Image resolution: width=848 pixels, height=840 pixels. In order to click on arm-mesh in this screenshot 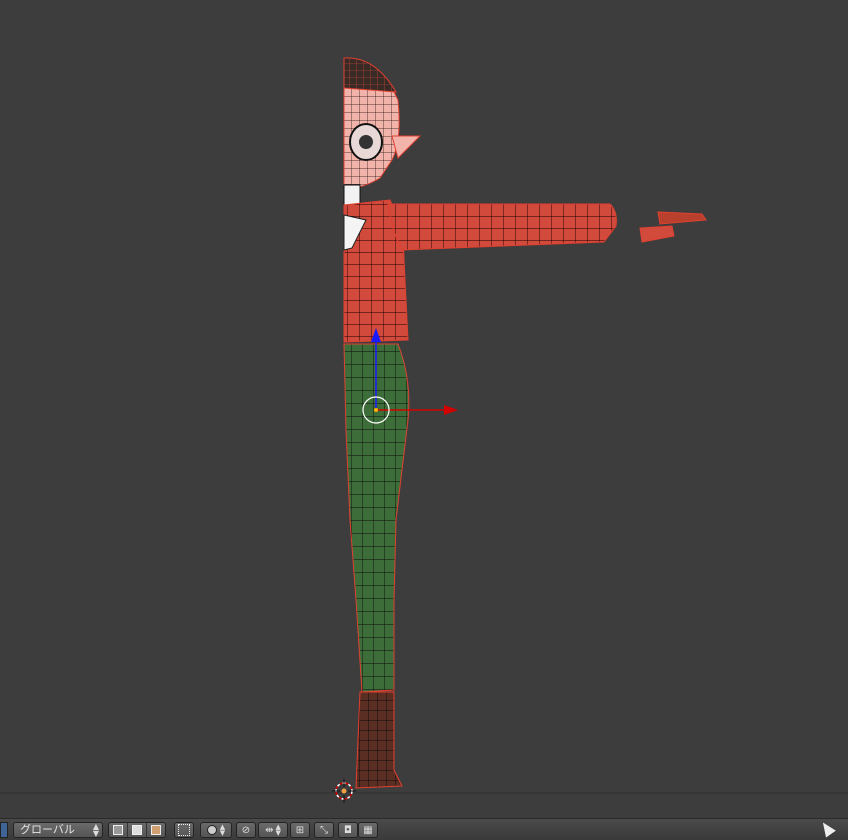, I will do `click(502, 227)`.